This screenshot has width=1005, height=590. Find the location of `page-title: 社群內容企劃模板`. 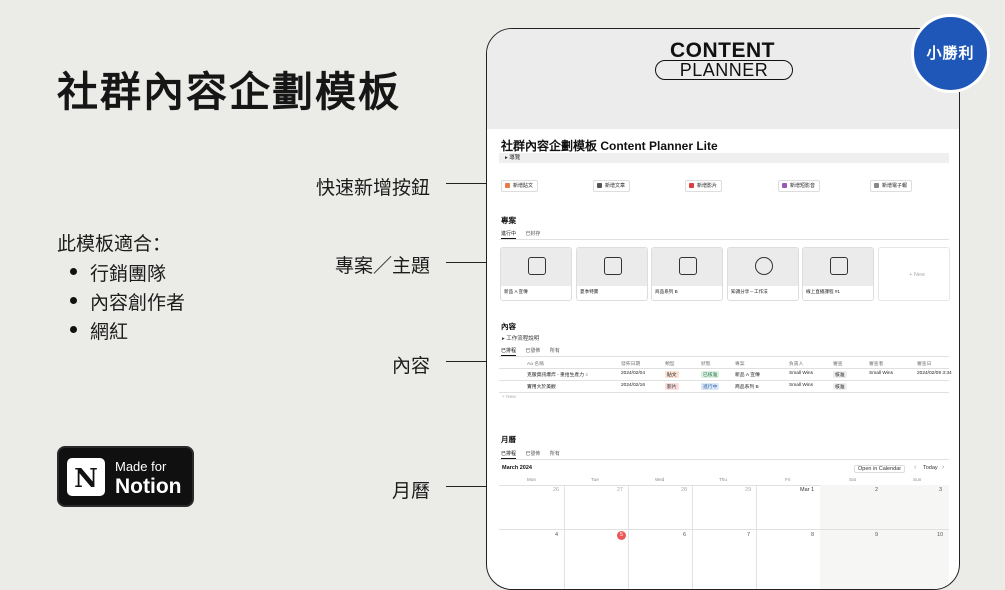

page-title: 社群內容企劃模板 is located at coordinates (229, 92).